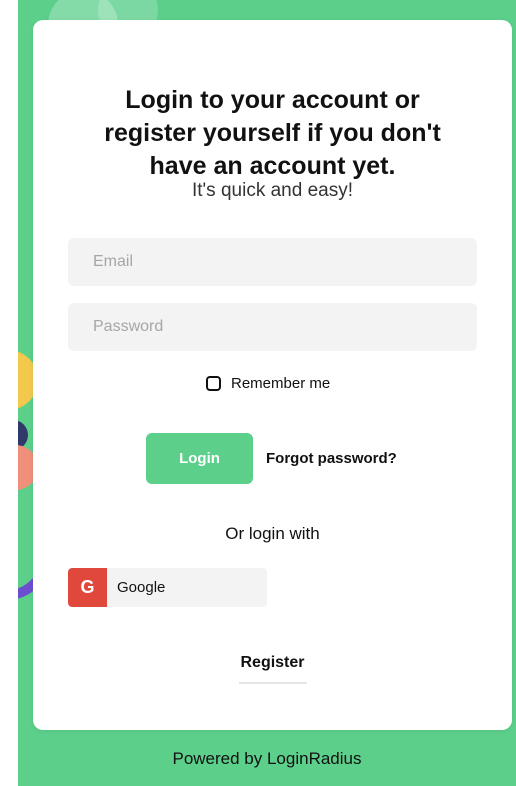 The width and height of the screenshot is (516, 786). I want to click on forgot-password-link: Forgot password?, so click(331, 458).